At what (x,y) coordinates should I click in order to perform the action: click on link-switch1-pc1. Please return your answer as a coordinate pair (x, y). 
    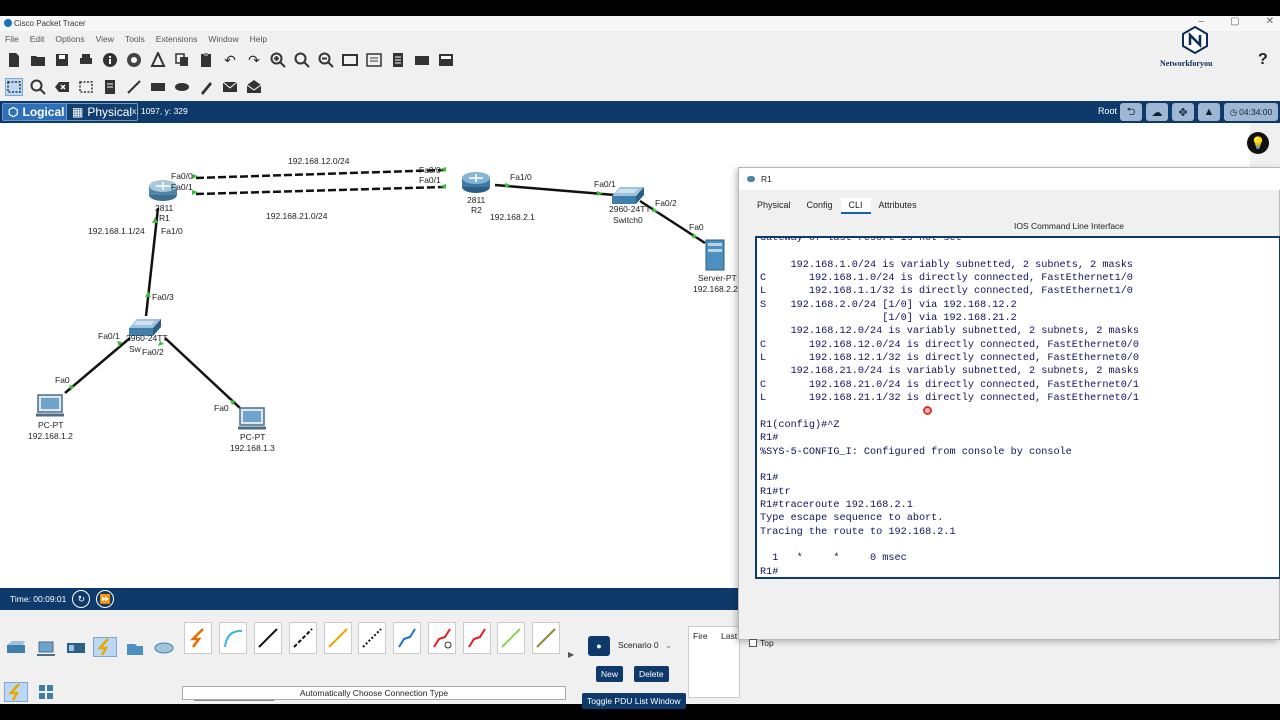
    Looking at the image, I should click on (97, 365).